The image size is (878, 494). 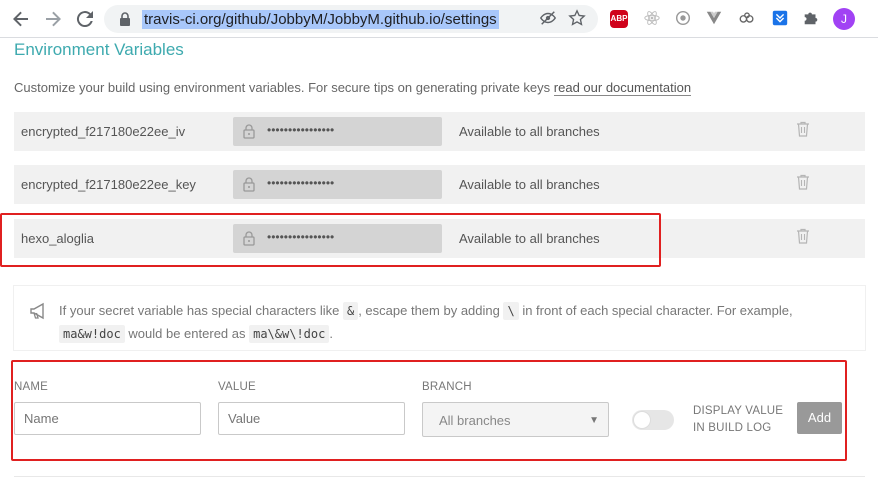 I want to click on section-title: Environment Variables, so click(x=99, y=49).